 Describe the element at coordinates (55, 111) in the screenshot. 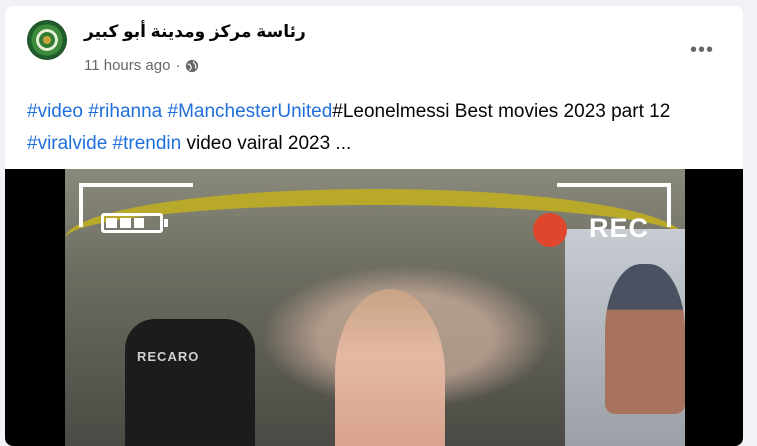

I see `hashtag-link: #video` at that location.